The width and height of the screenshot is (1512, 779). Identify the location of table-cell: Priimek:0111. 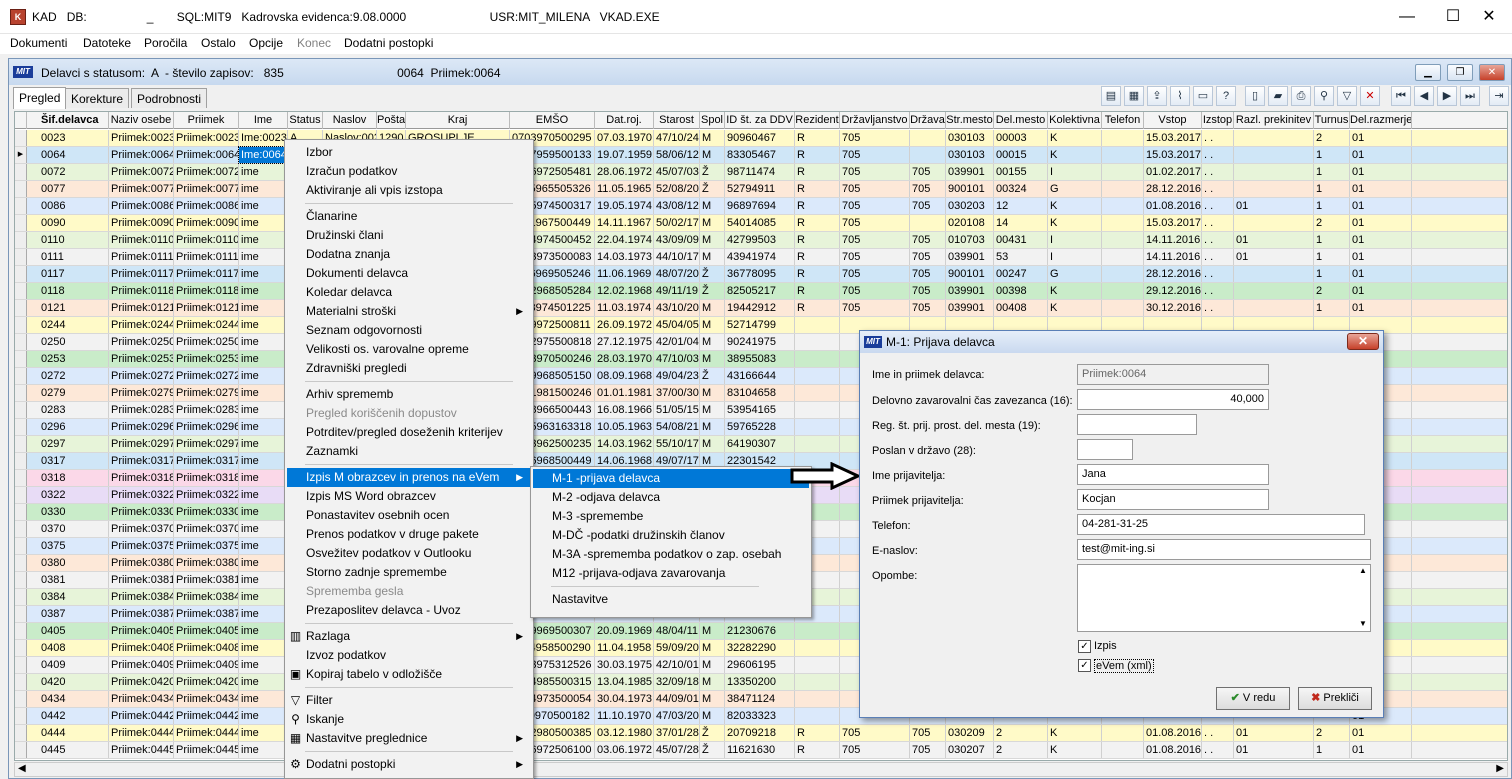
(141, 257).